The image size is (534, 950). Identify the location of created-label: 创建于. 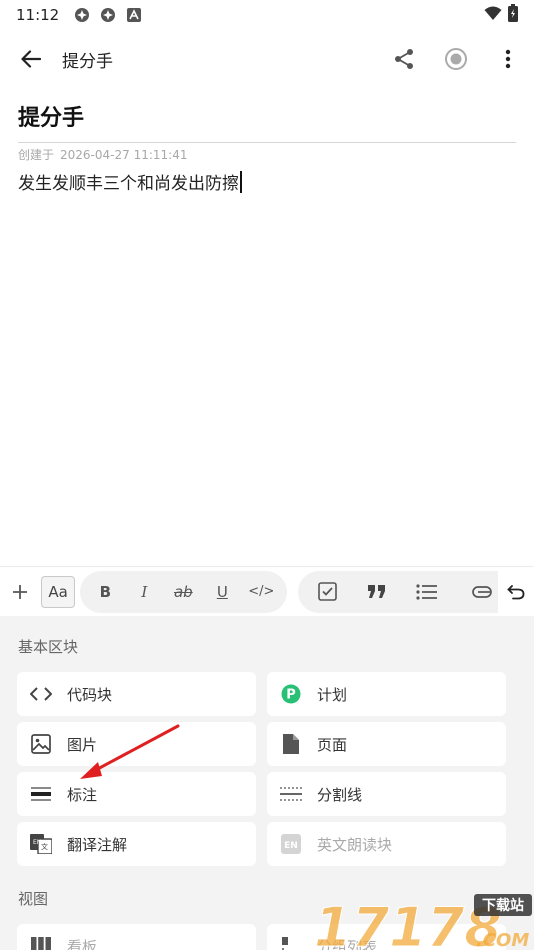
(36, 155).